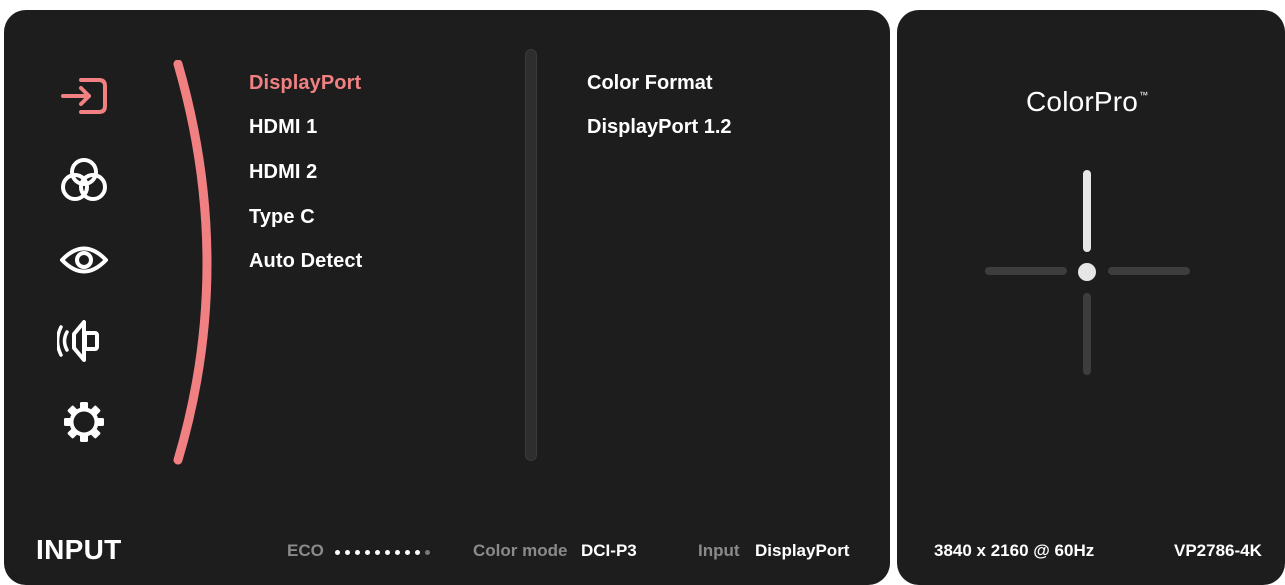  Describe the element at coordinates (609, 550) in the screenshot. I see `color-mode-value: DCI-P3` at that location.